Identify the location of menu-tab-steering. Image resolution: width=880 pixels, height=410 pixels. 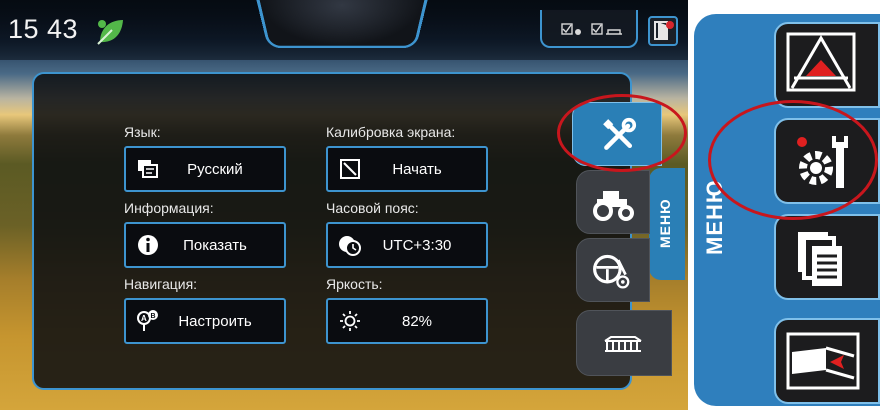
(613, 270).